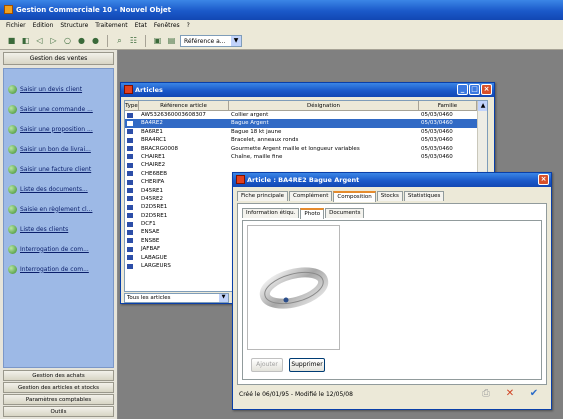 This screenshot has height=419, width=563. I want to click on table-row: BA6RE1 Bague 18 kt jaune 05/03/0460, so click(306, 132).